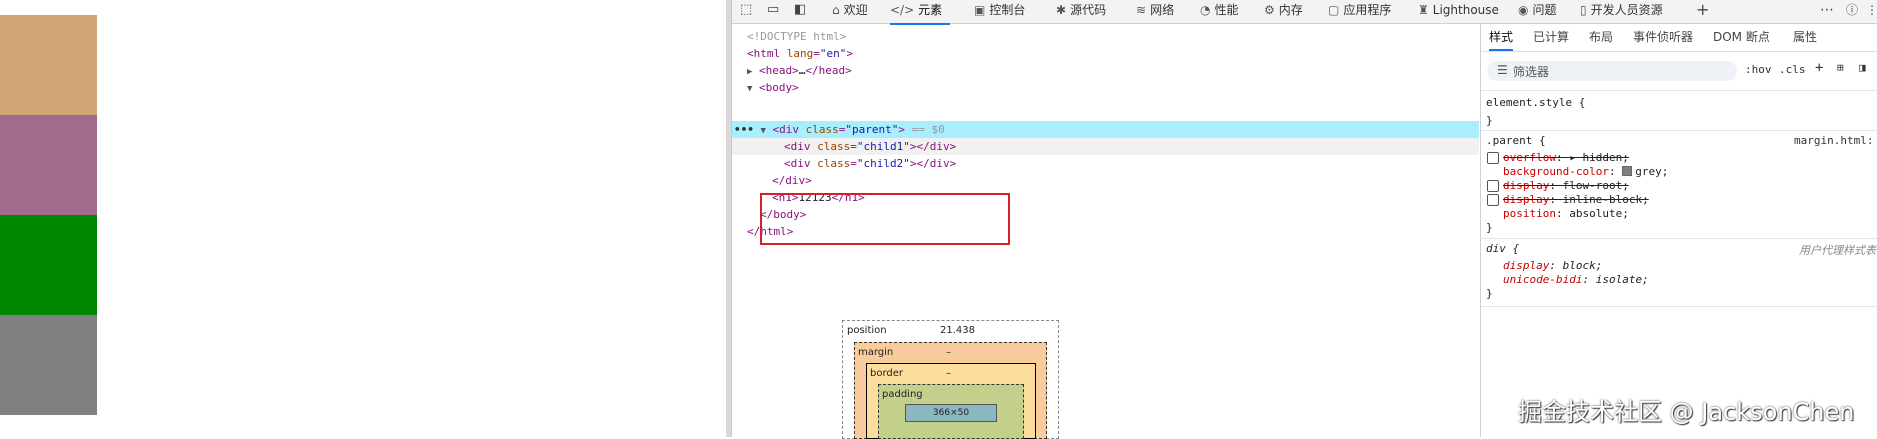  I want to click on add-tab-icon: +, so click(1702, 10).